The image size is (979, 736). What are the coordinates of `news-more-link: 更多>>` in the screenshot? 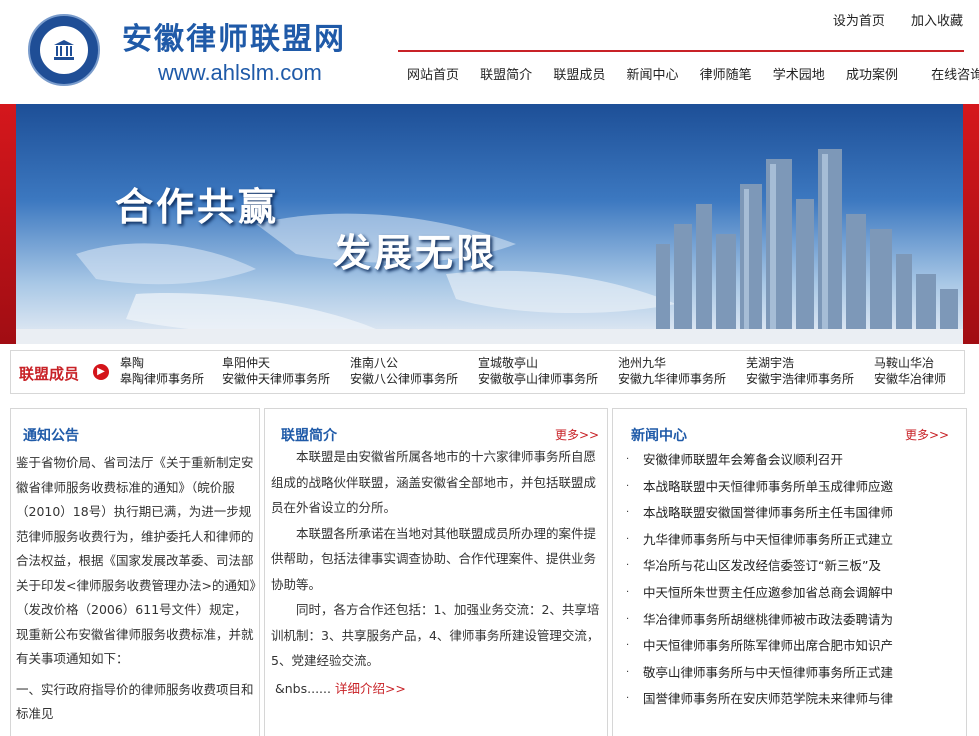 It's located at (927, 434).